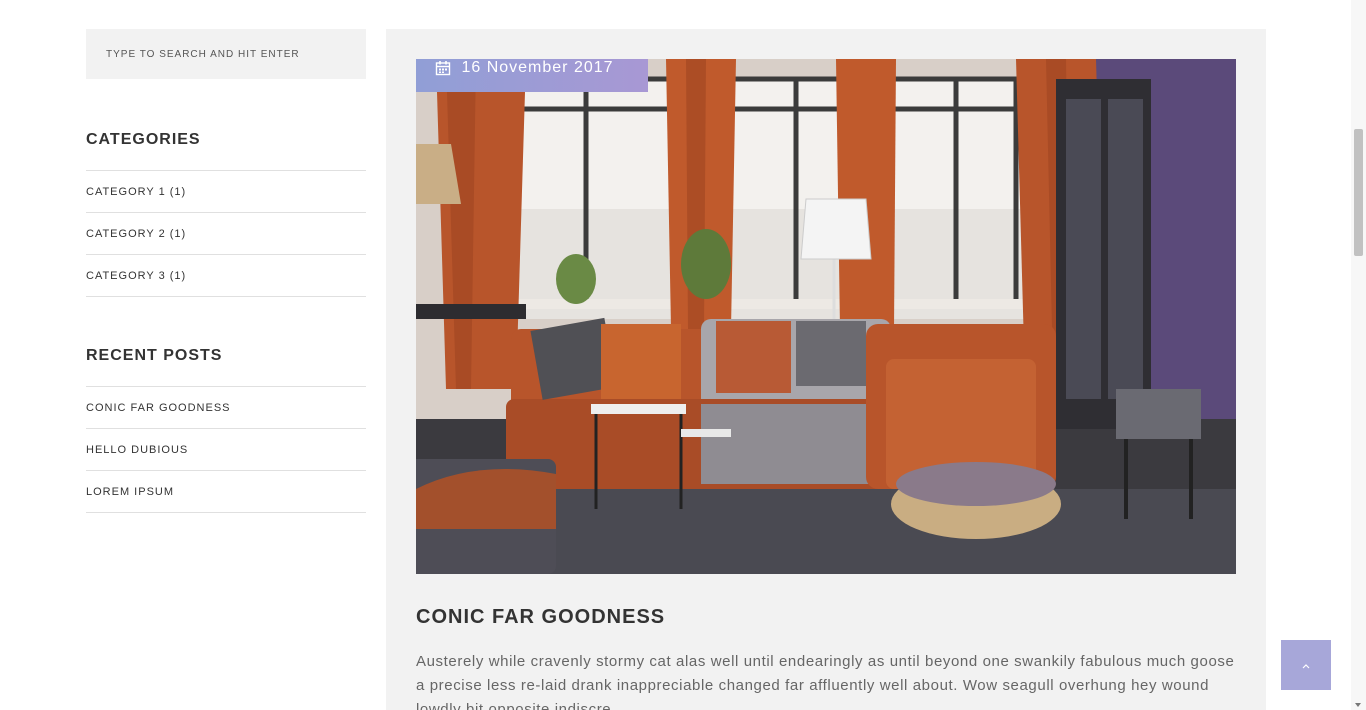 The width and height of the screenshot is (1366, 710). I want to click on recent-post-item: HELLO DUBIOUS, so click(226, 450).